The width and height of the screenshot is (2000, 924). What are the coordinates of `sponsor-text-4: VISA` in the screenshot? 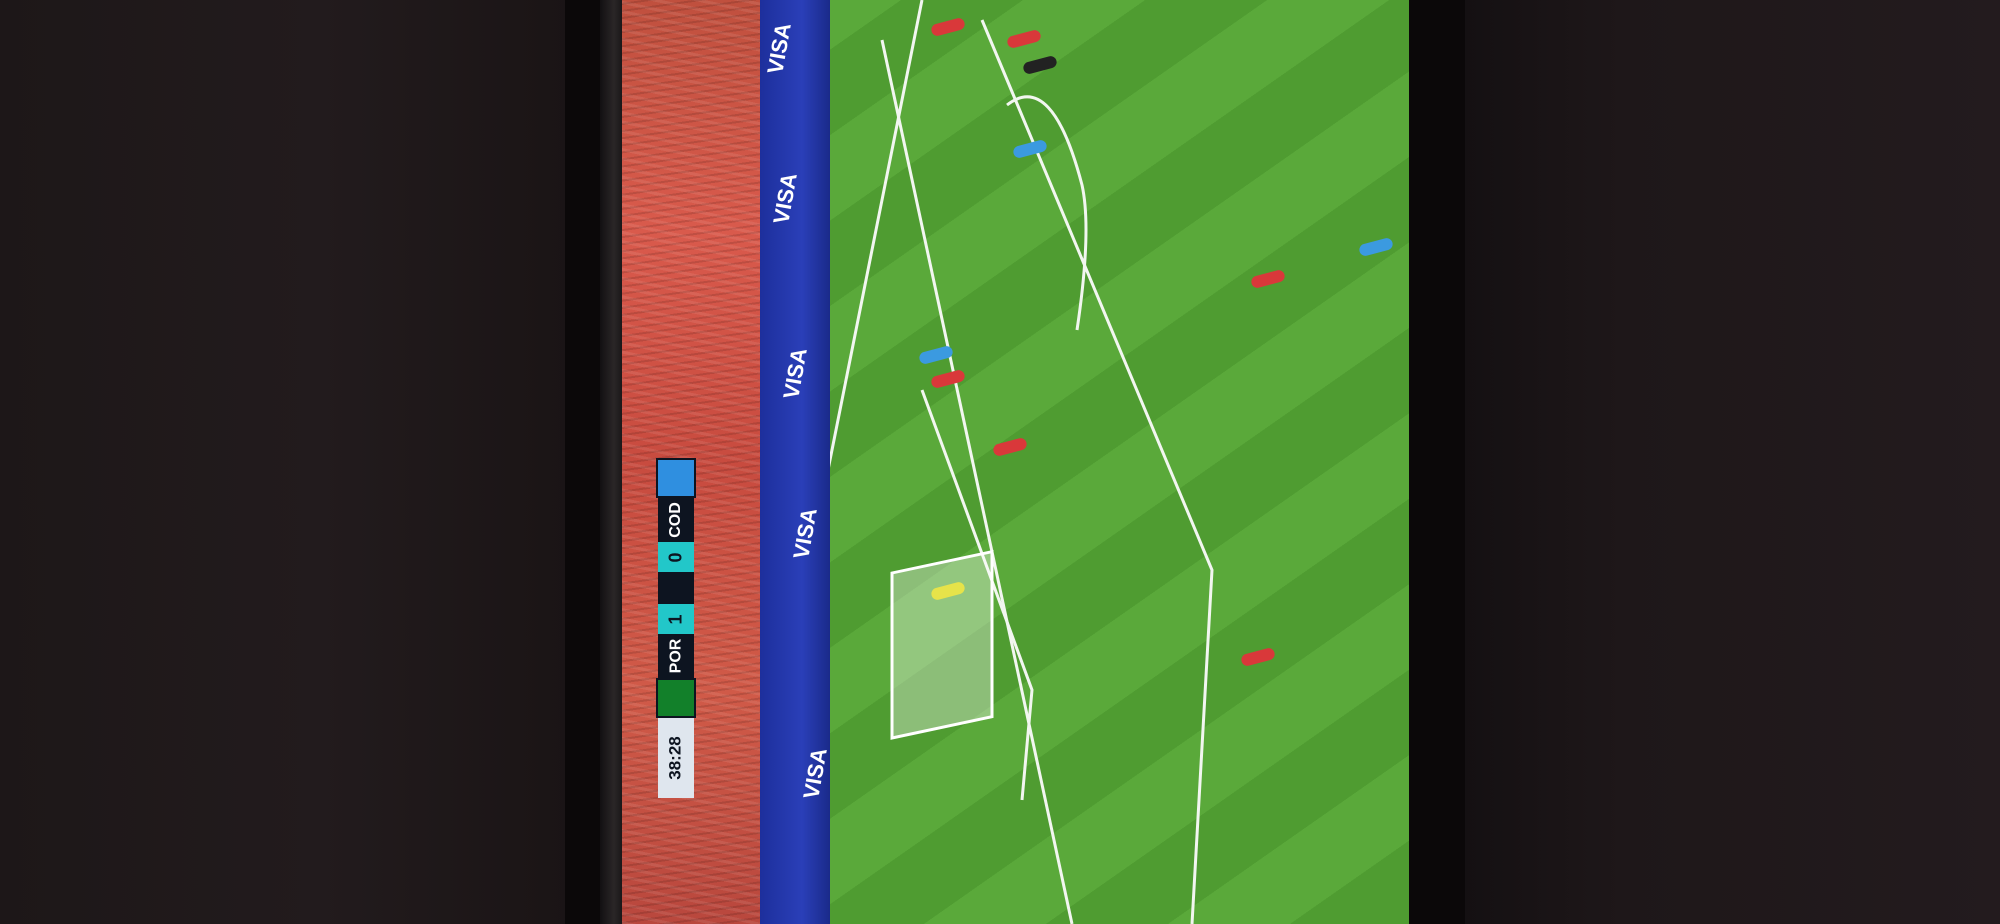 It's located at (805, 533).